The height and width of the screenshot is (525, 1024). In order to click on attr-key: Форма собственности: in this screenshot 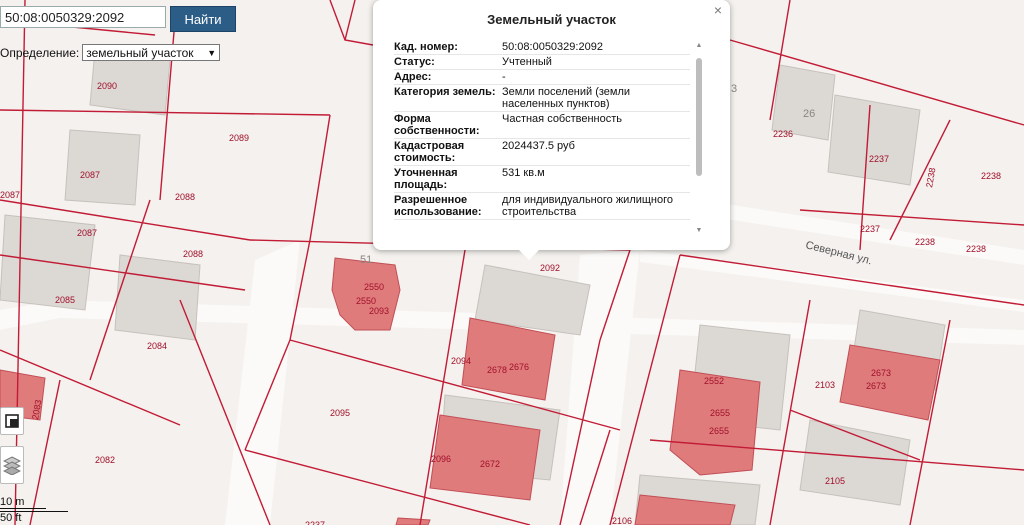, I will do `click(437, 125)`.